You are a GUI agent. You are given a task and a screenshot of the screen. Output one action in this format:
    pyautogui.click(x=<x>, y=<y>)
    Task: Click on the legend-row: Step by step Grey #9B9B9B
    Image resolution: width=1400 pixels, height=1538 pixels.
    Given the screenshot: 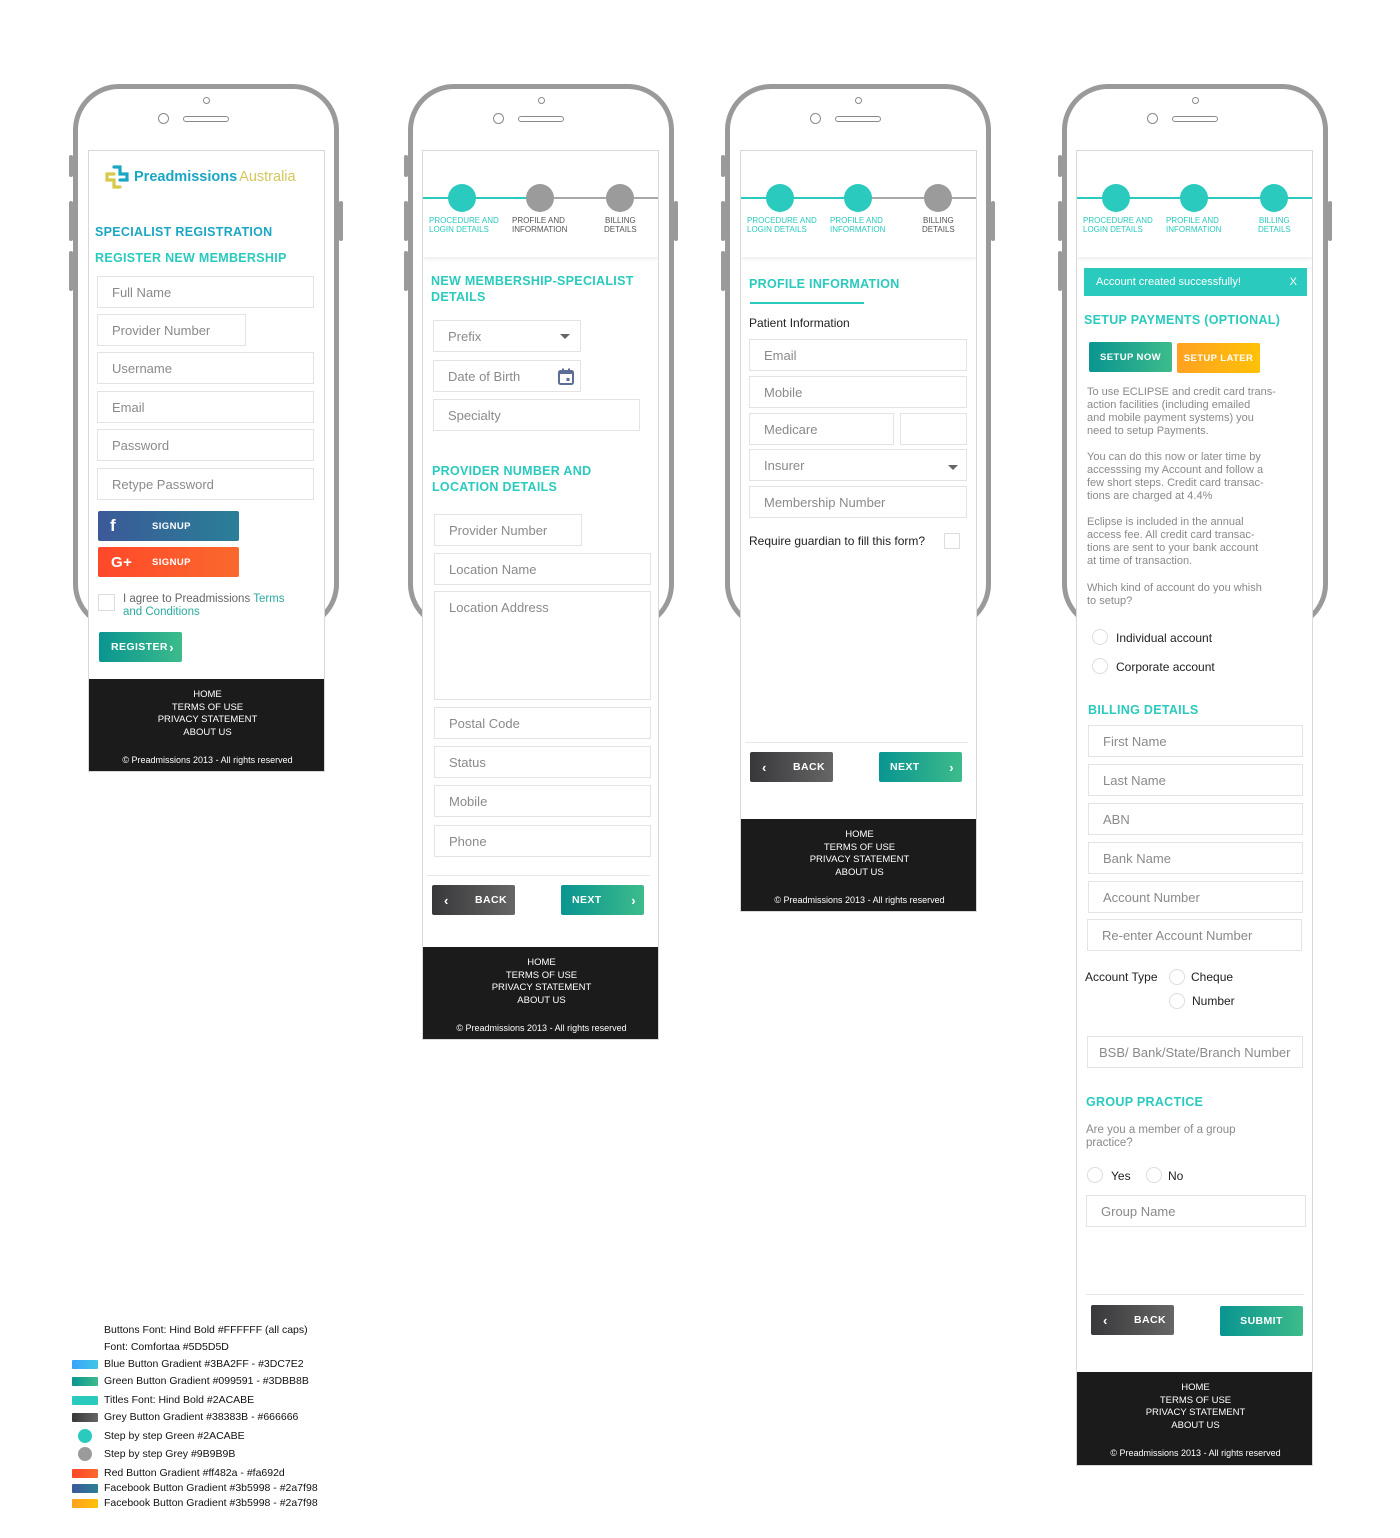 What is the action you would take?
    pyautogui.click(x=153, y=1454)
    